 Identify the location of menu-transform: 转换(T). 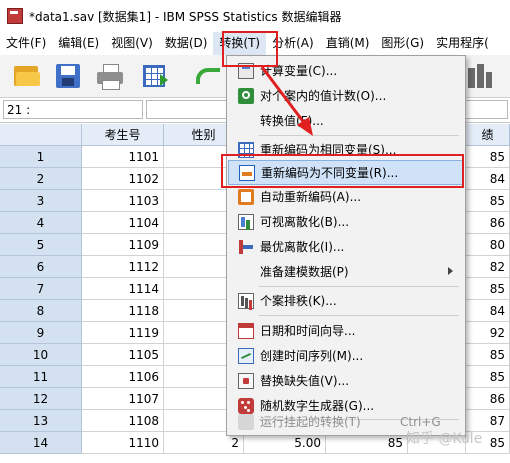
(240, 43).